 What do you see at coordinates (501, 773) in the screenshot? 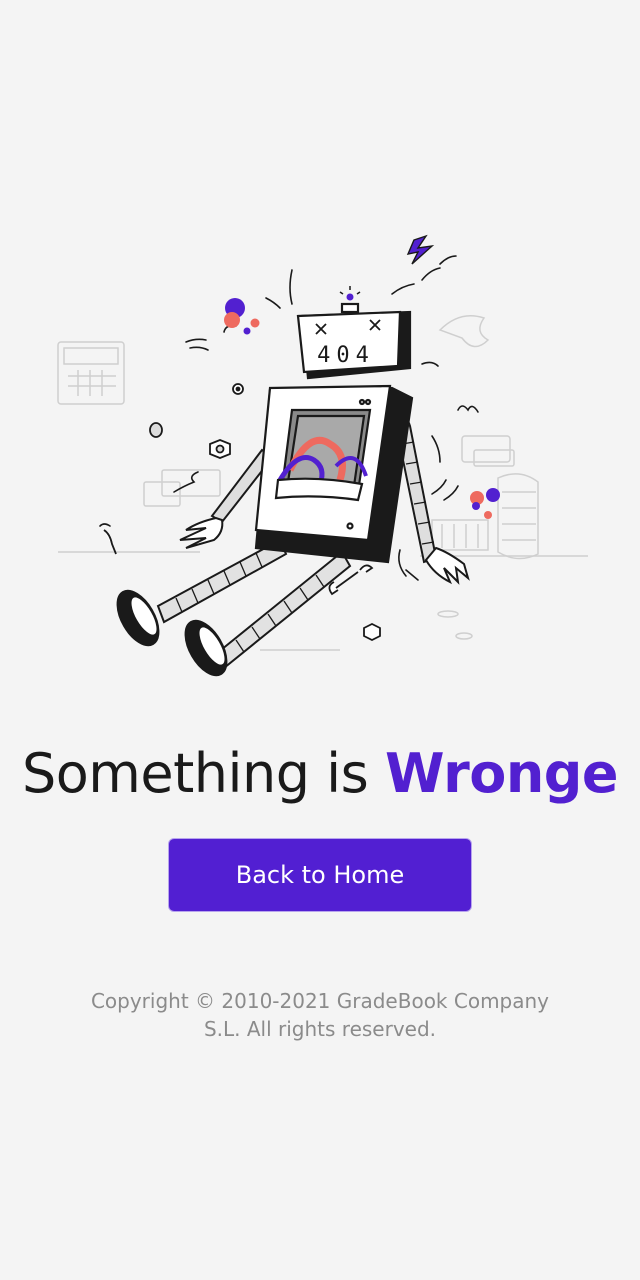
I see `headline-accent: Wronge` at bounding box center [501, 773].